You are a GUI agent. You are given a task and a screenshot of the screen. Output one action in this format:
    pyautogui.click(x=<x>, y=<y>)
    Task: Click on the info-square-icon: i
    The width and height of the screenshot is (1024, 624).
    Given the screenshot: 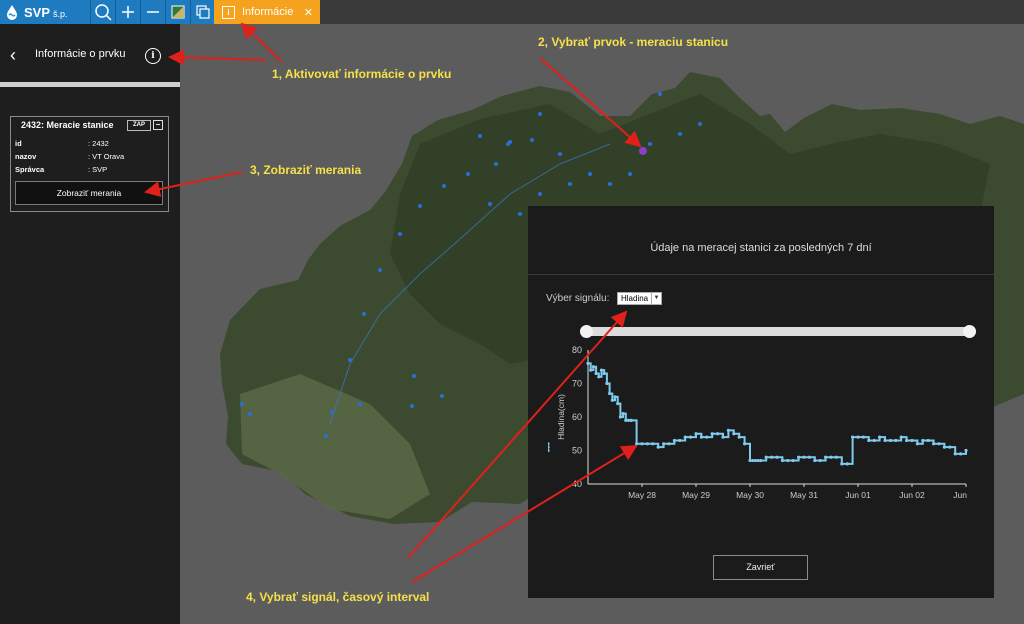 What is the action you would take?
    pyautogui.click(x=228, y=12)
    